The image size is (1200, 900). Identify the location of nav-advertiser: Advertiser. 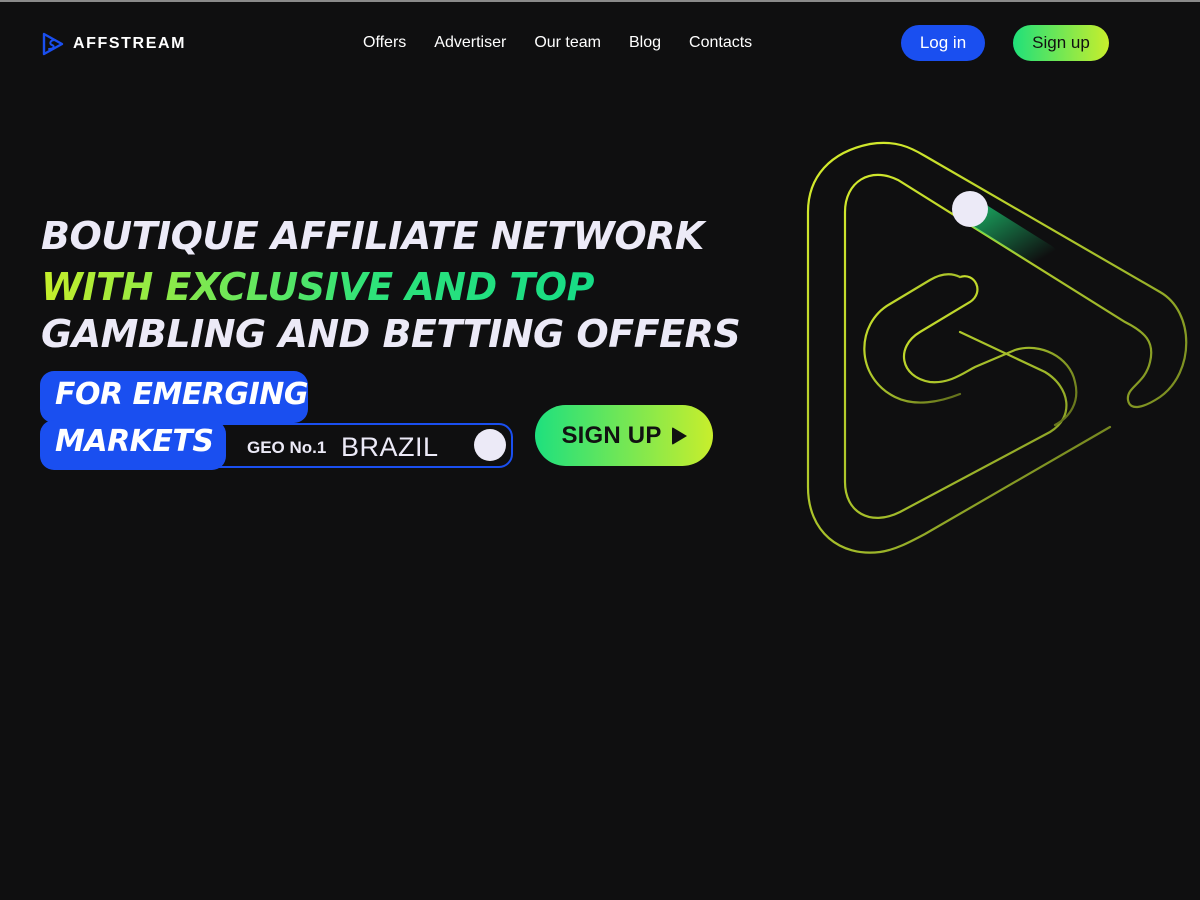
(470, 43).